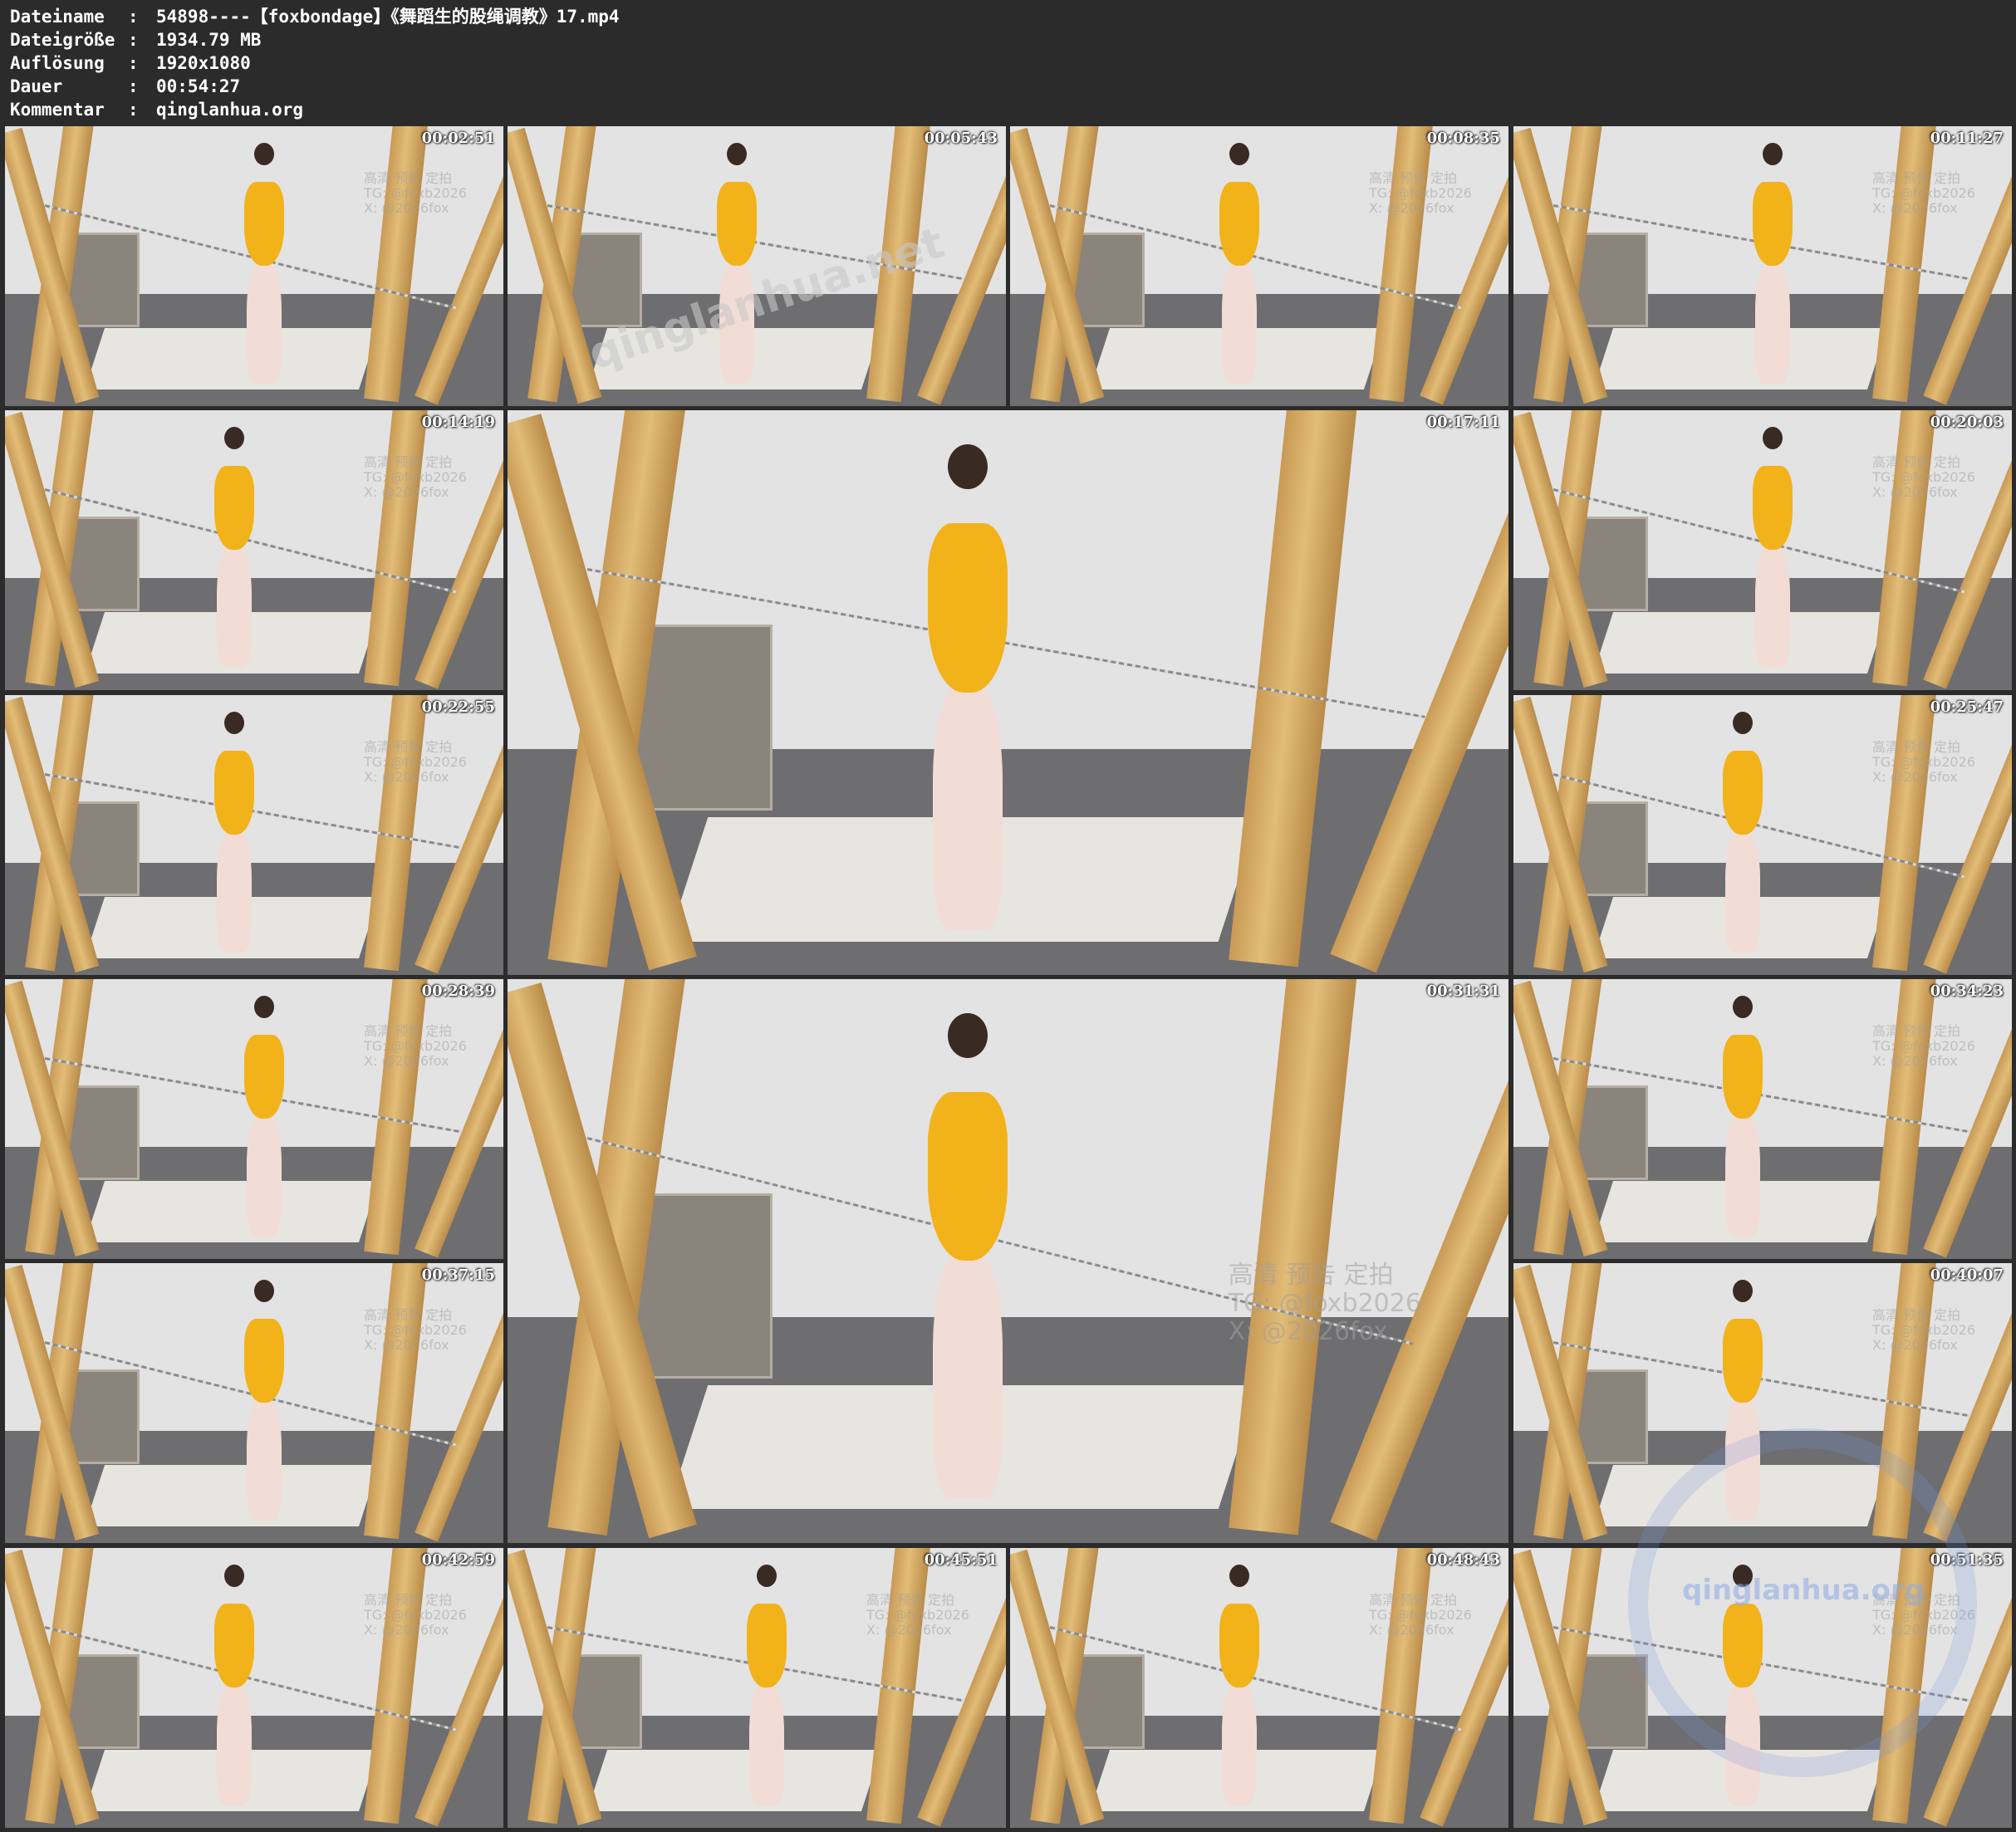 This screenshot has height=1832, width=2016. What do you see at coordinates (1967, 1275) in the screenshot?
I see `frame-timestamp: 00:40:07` at bounding box center [1967, 1275].